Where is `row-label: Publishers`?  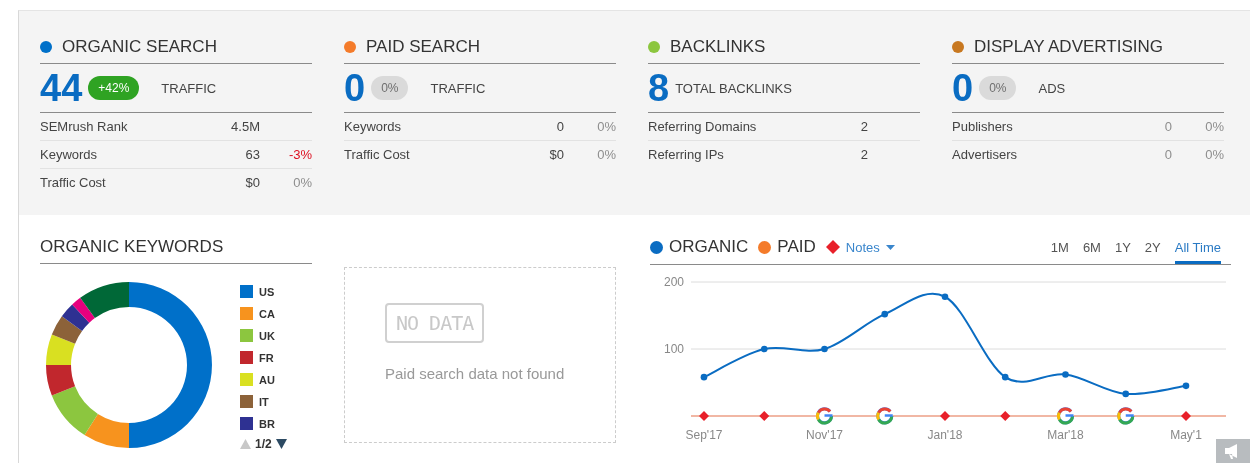
row-label: Publishers is located at coordinates (983, 126).